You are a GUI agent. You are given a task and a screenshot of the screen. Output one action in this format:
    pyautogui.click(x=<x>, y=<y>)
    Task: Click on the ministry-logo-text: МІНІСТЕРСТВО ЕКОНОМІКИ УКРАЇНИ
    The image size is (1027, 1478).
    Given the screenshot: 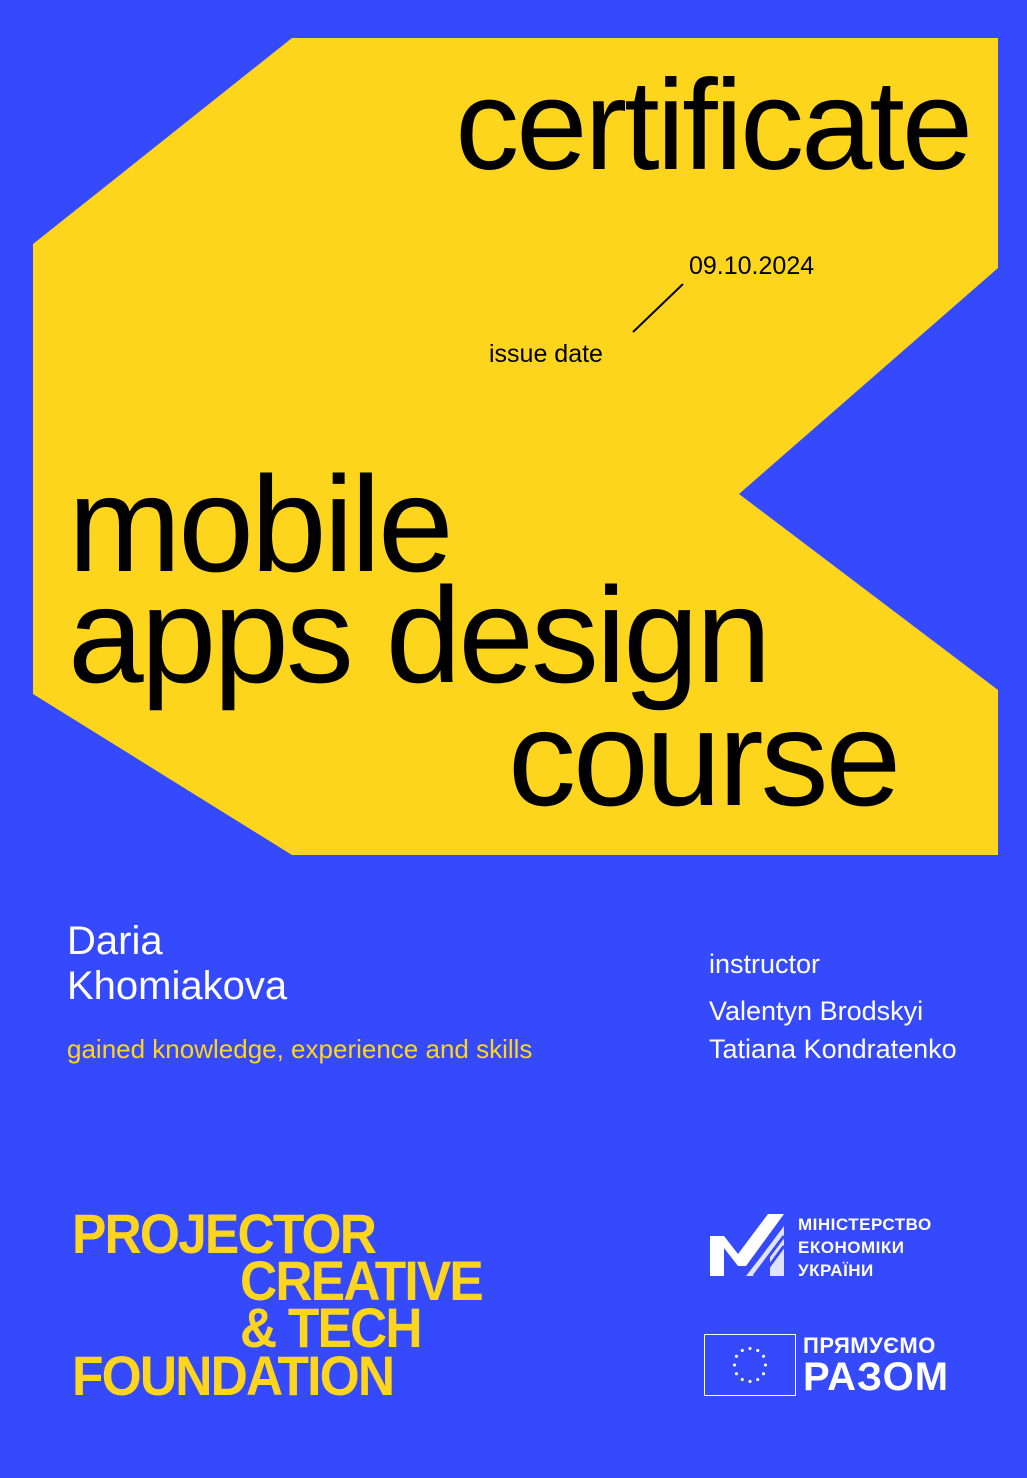 What is the action you would take?
    pyautogui.click(x=865, y=1247)
    